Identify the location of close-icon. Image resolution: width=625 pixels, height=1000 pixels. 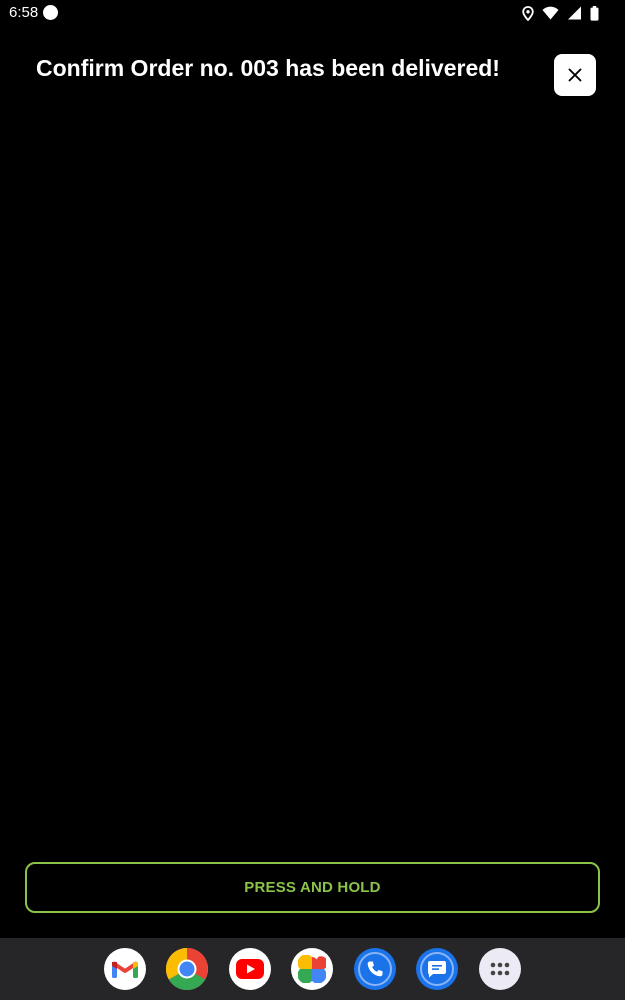
(575, 75).